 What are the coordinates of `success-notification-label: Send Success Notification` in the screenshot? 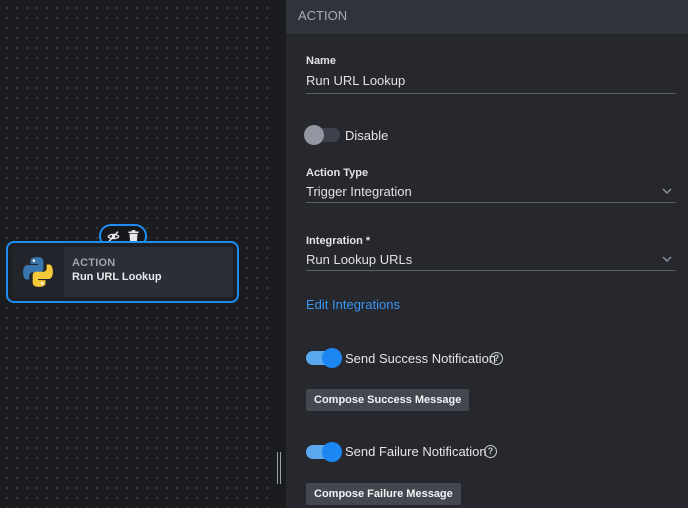 It's located at (421, 358).